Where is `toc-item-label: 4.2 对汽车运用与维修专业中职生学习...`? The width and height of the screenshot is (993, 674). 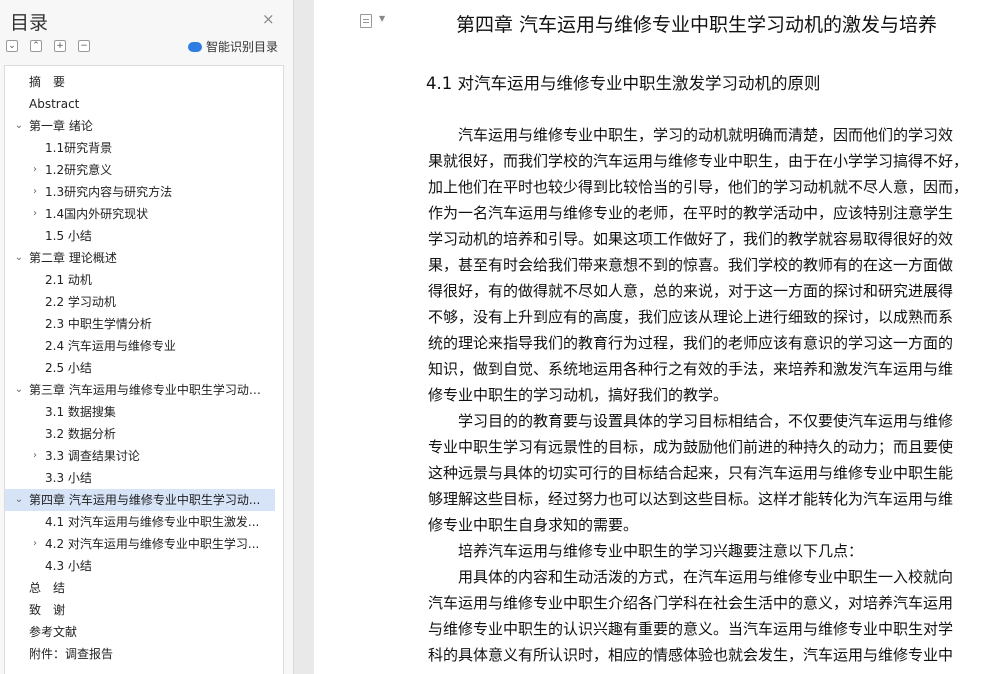 toc-item-label: 4.2 对汽车运用与维修专业中职生学习... is located at coordinates (152, 544).